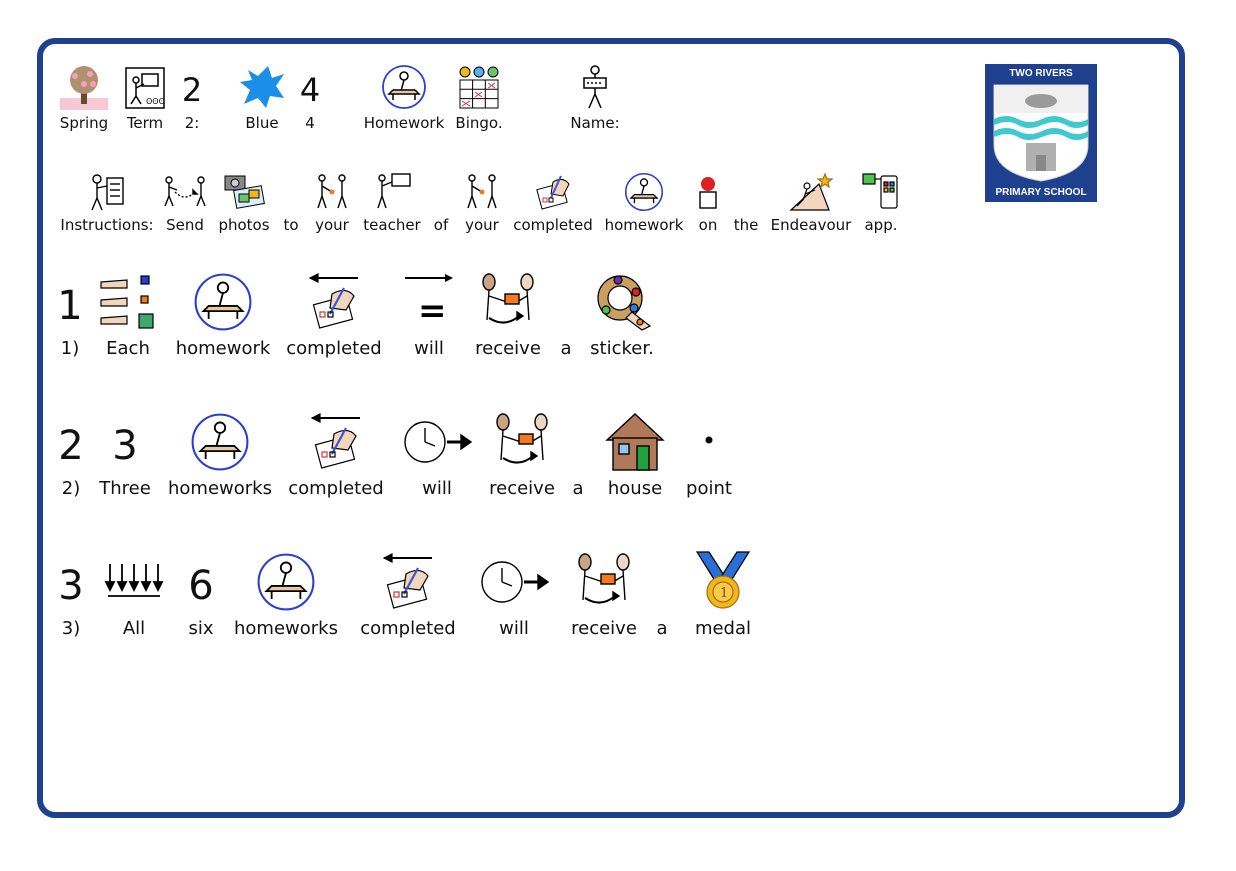 Image resolution: width=1236 pixels, height=871 pixels. I want to click on rule1-completed: completed, so click(334, 314).